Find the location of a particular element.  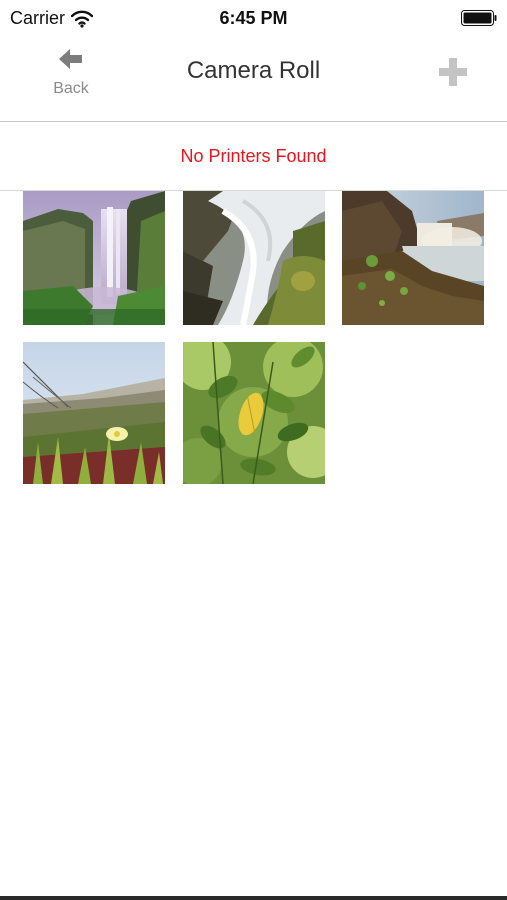

clock: 6:45 PM is located at coordinates (253, 18).